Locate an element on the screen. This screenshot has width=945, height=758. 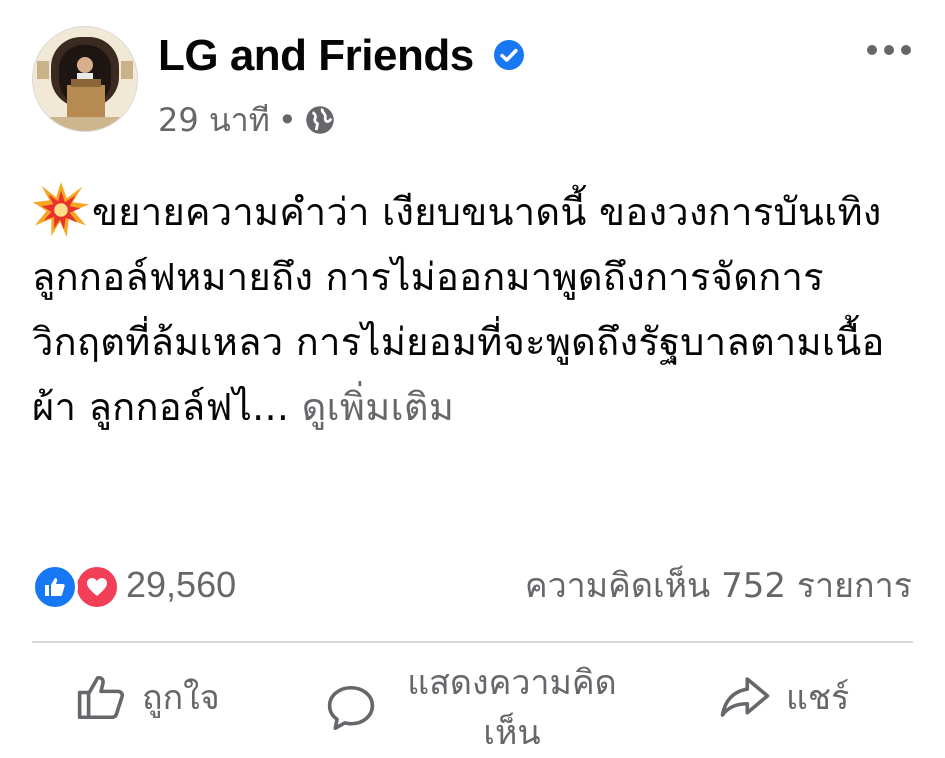
divider is located at coordinates (472, 642).